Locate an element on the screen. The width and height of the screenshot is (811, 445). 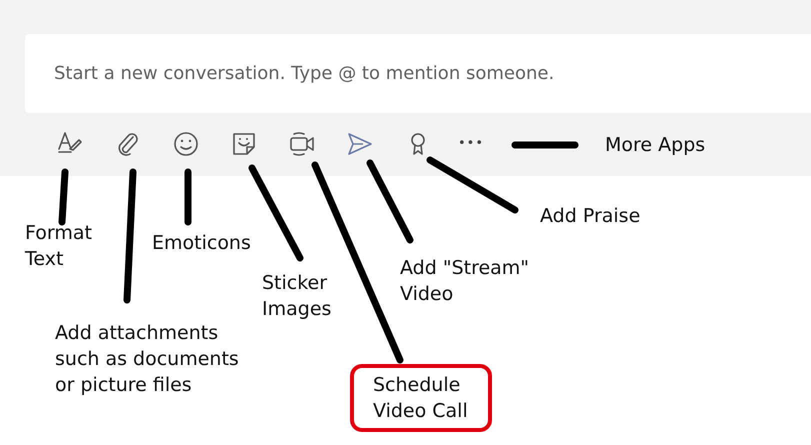
annotation-label: Sticker Images is located at coordinates (297, 296).